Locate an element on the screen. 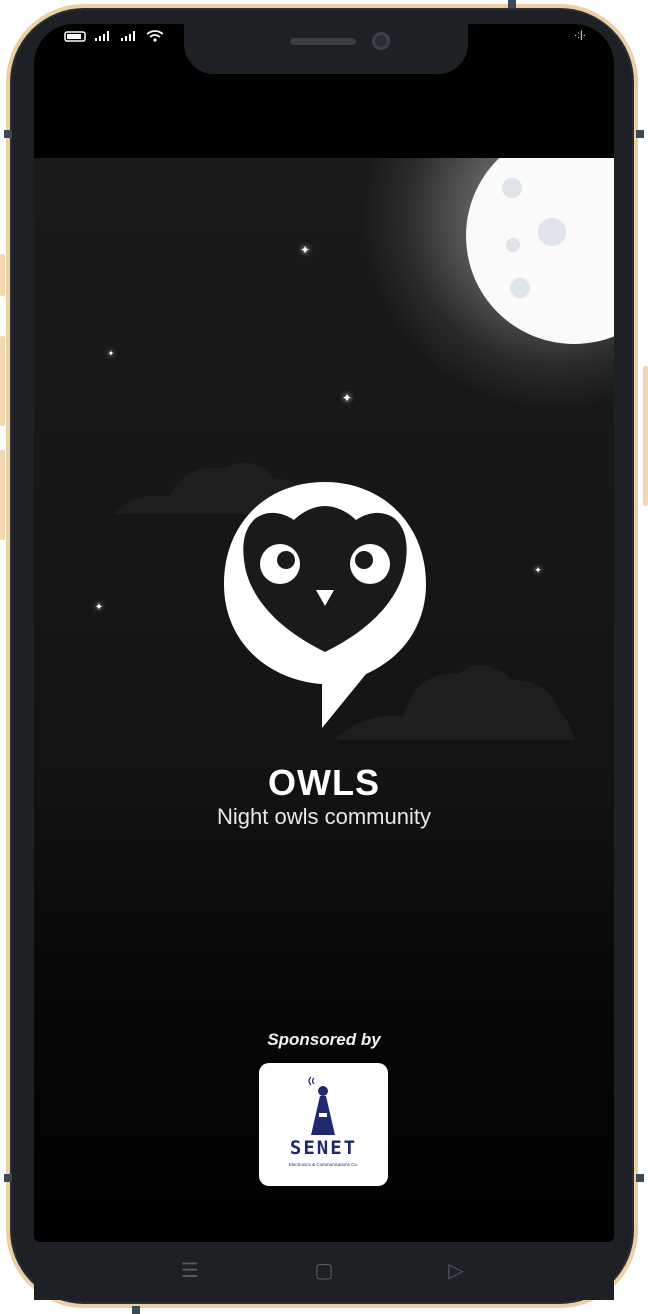 The width and height of the screenshot is (648, 1314). home-icon: ▢ is located at coordinates (324, 1271).